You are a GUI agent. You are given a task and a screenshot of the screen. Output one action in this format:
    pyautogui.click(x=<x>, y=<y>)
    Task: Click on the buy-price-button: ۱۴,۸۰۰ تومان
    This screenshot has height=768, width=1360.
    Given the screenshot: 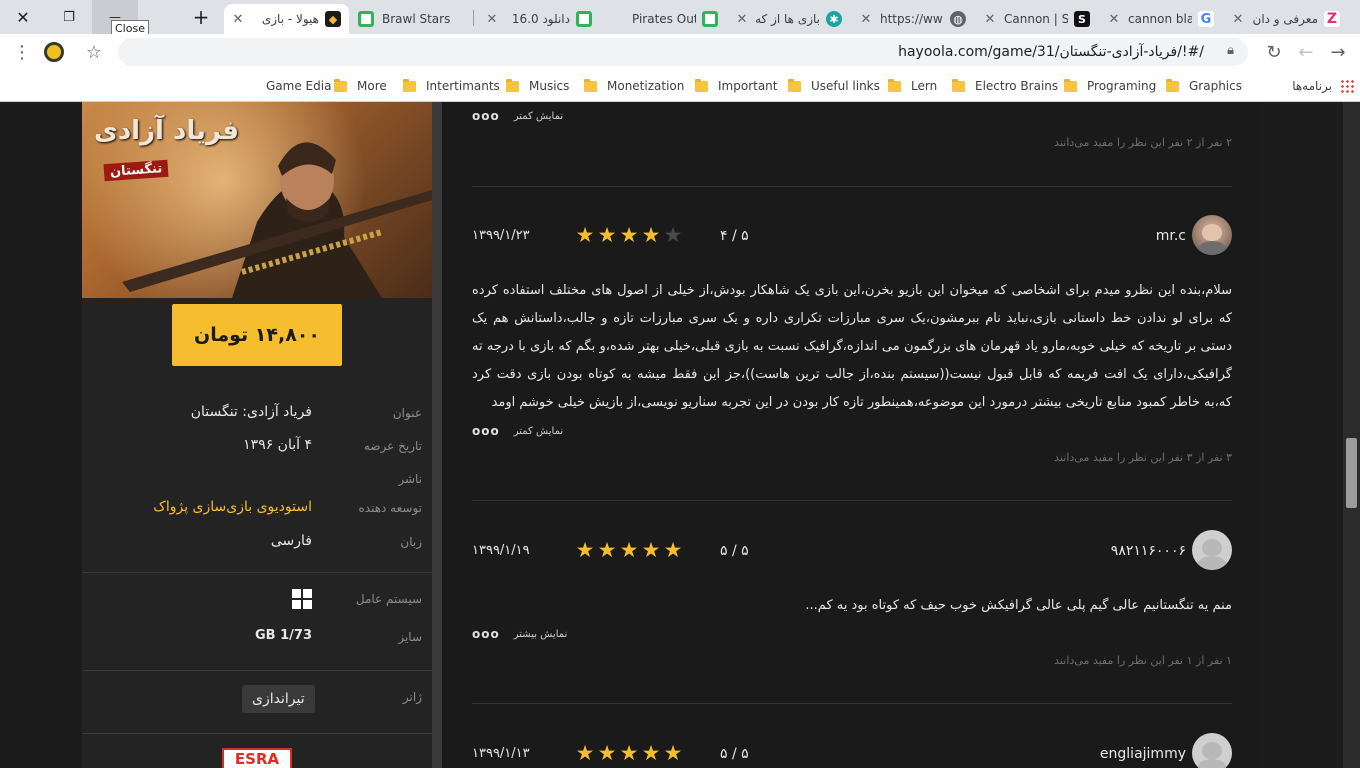 What is the action you would take?
    pyautogui.click(x=257, y=335)
    